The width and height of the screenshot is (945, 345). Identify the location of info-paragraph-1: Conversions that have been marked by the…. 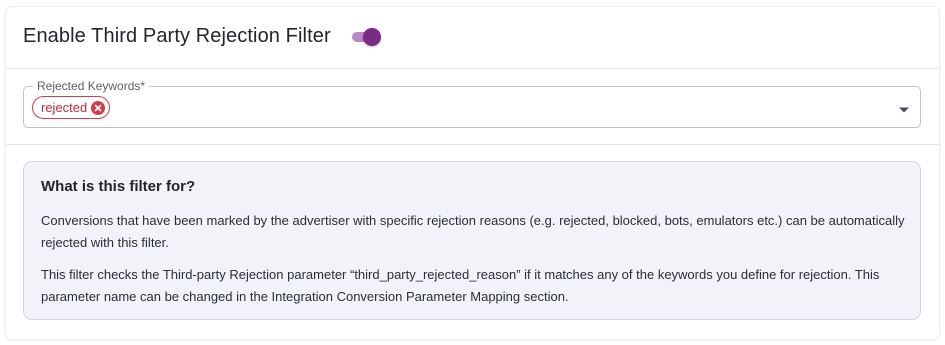
(473, 231).